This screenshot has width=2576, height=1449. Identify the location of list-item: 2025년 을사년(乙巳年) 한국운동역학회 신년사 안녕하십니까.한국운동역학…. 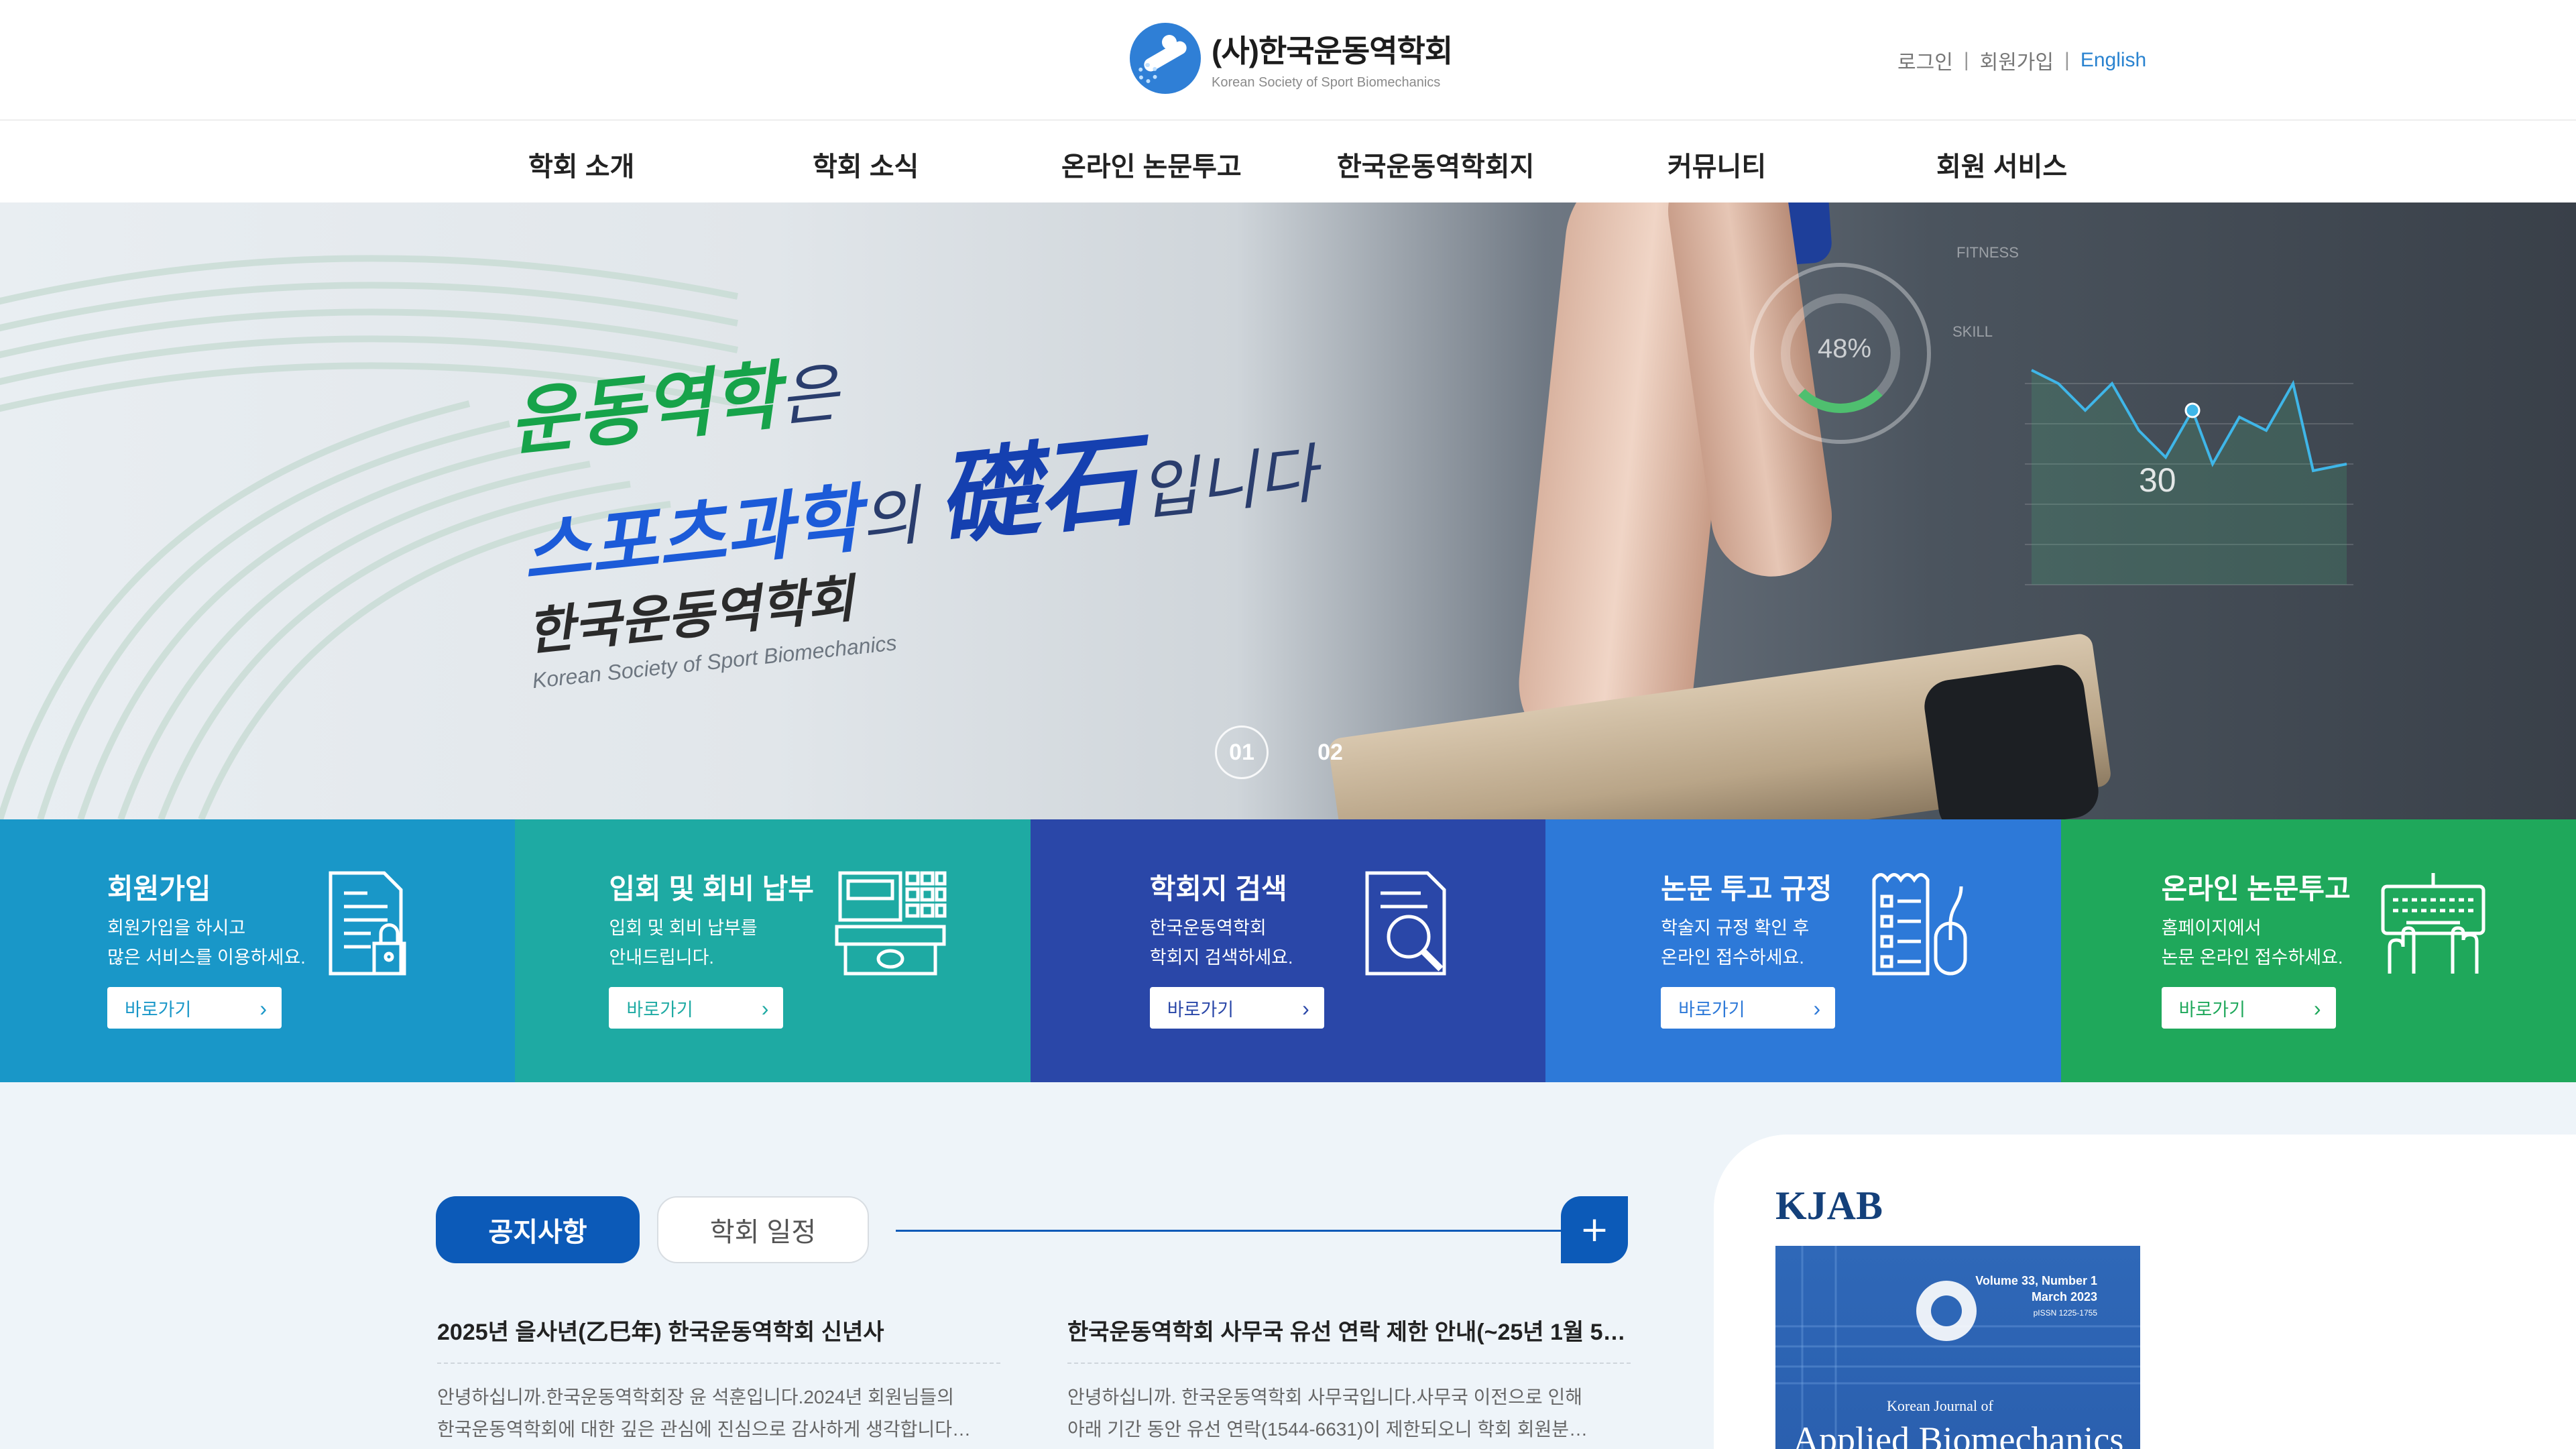
(718, 1380).